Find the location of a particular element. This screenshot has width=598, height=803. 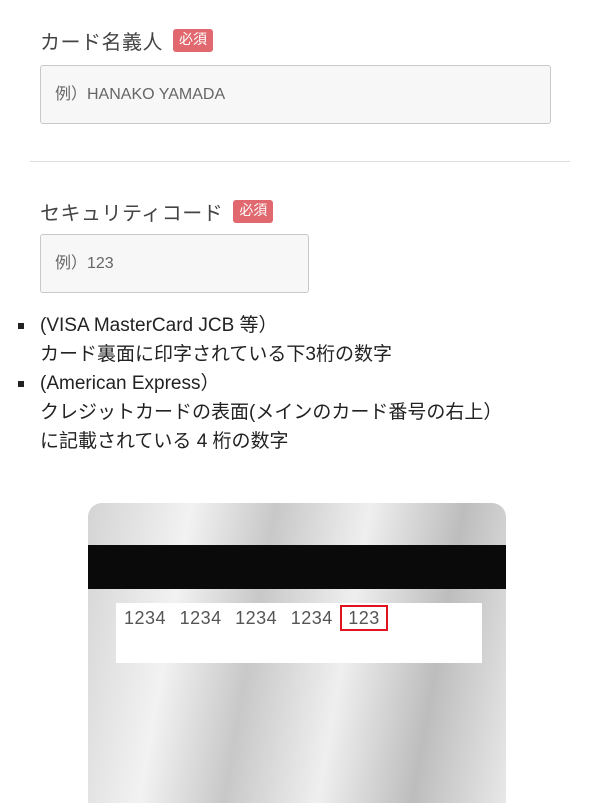

security-code-highlight: 123 is located at coordinates (364, 618).